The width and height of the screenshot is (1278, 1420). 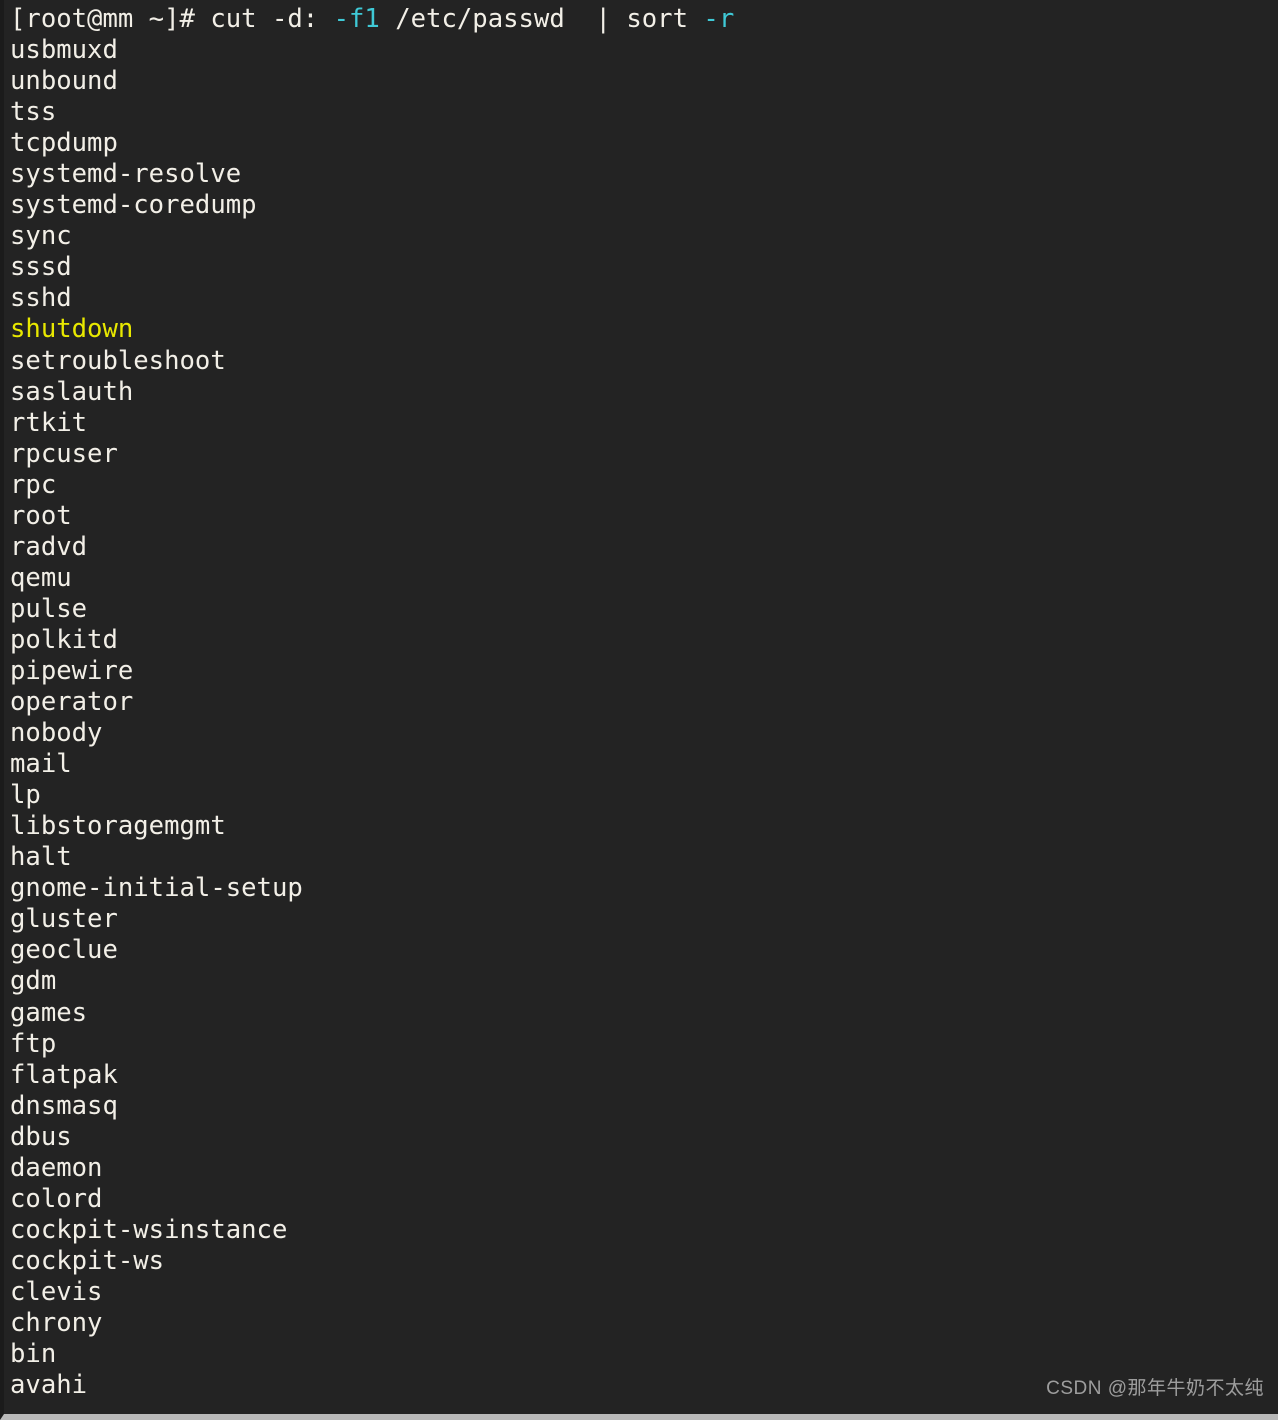 What do you see at coordinates (33, 1043) in the screenshot?
I see `output-line: ftp` at bounding box center [33, 1043].